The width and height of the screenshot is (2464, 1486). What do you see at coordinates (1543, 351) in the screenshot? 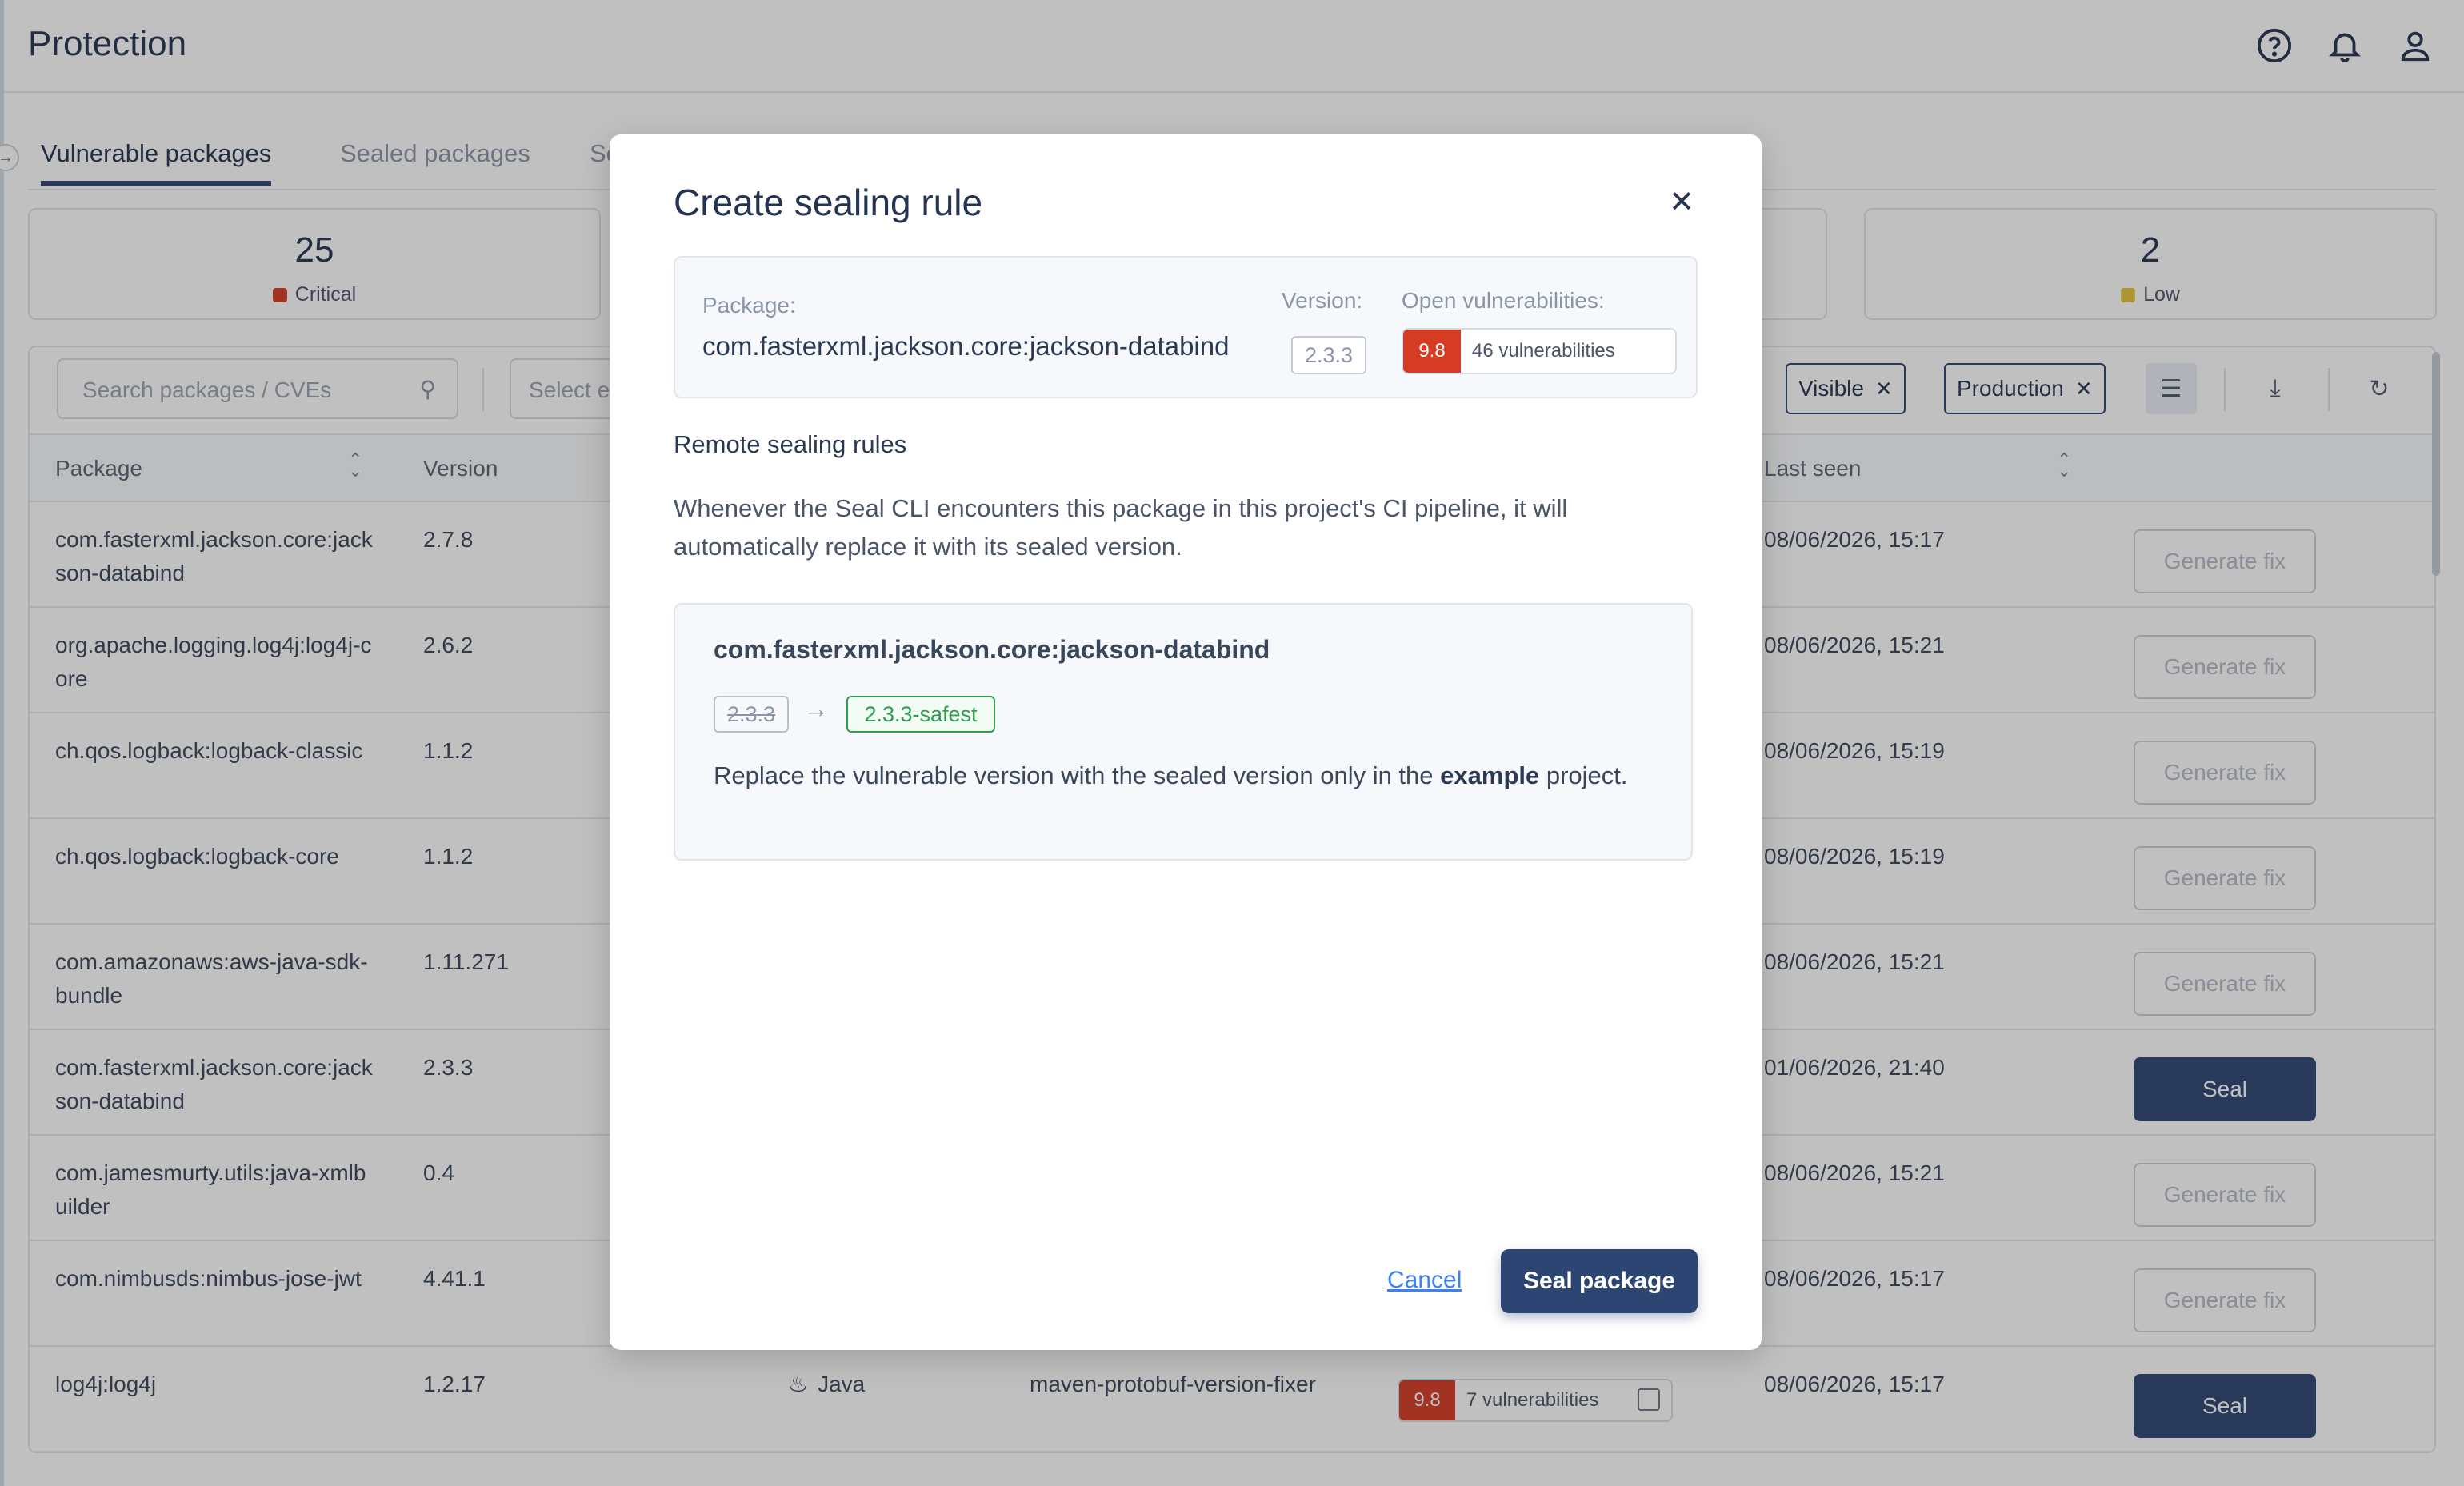
I see `vulnerability-count: 46 vulnerabilities` at bounding box center [1543, 351].